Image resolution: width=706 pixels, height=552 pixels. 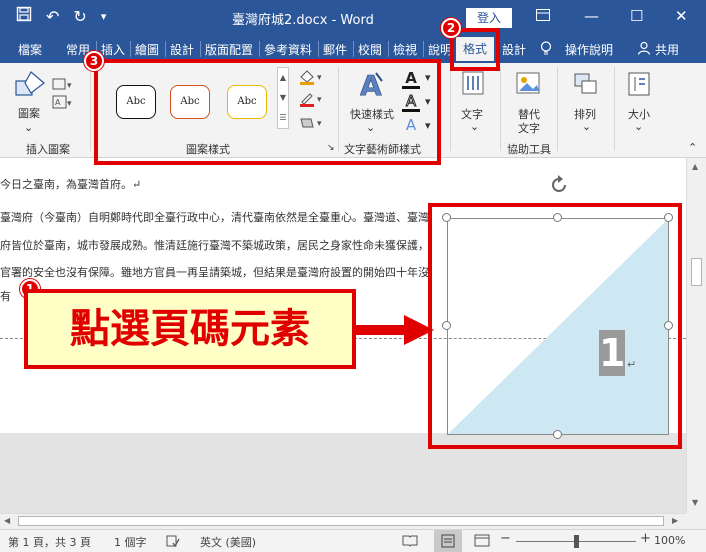 I want to click on zoom-slider-thumb, so click(x=576, y=541).